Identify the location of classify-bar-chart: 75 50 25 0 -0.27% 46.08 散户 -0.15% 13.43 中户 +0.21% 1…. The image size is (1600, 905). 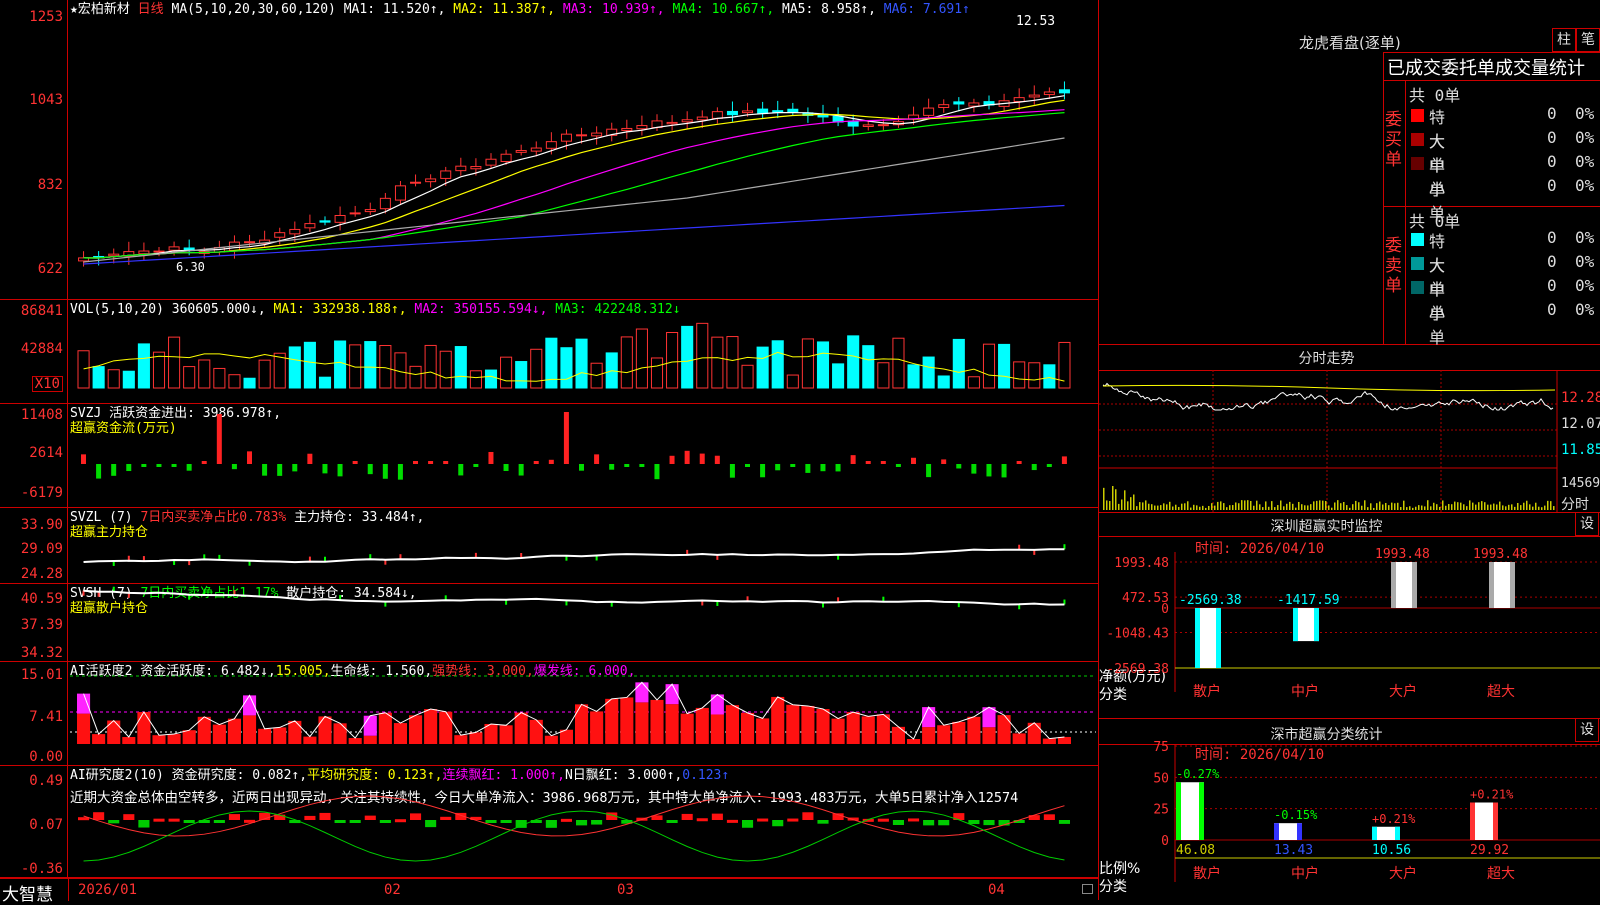
(1349, 809).